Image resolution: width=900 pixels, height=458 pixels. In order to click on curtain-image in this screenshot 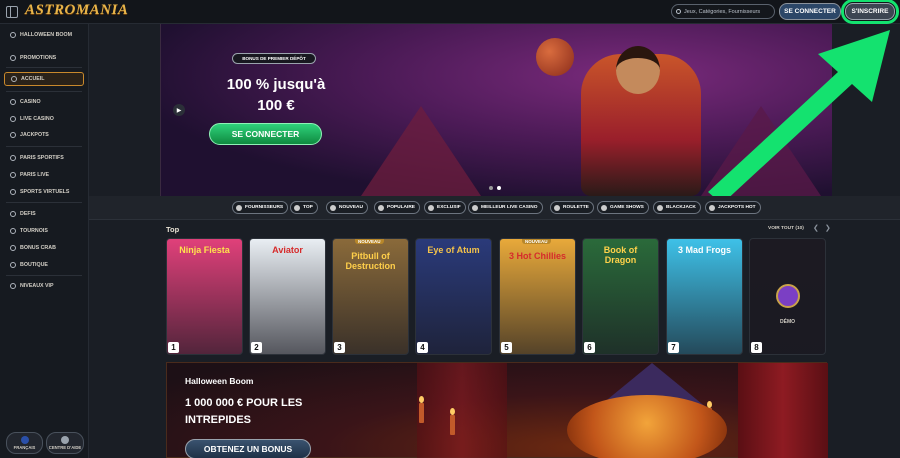, I will do `click(783, 410)`.